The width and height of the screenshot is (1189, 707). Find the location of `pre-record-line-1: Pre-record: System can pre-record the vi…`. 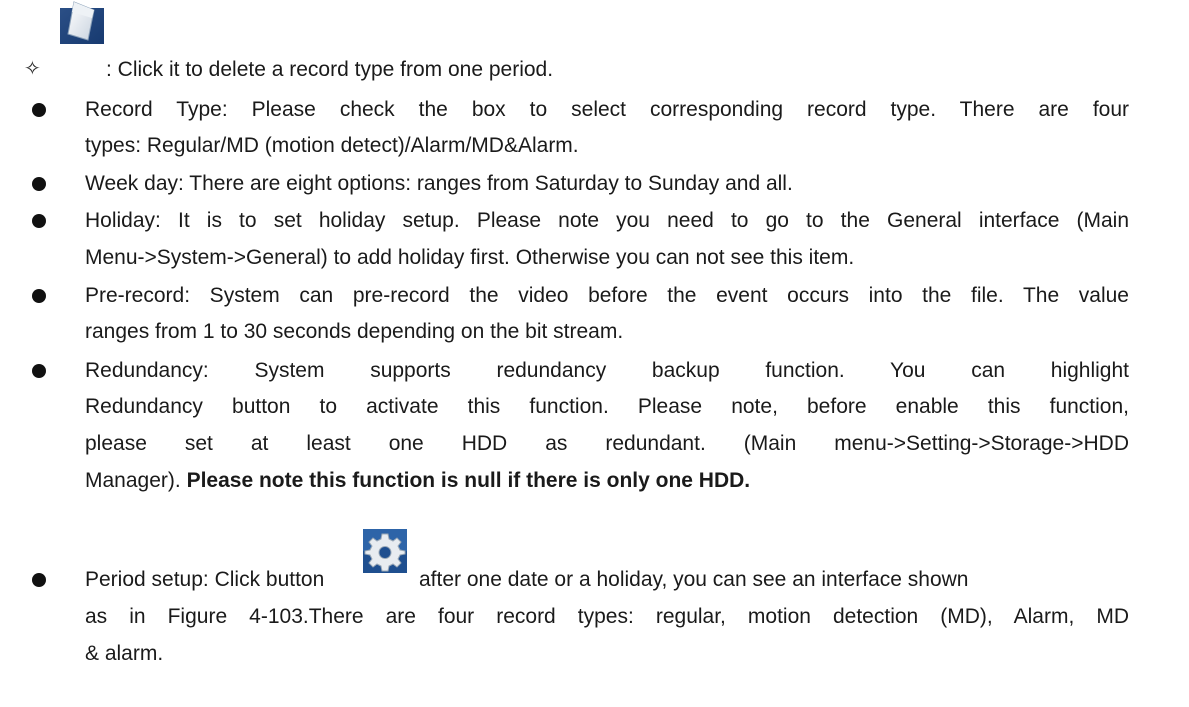

pre-record-line-1: Pre-record: System can pre-record the vi… is located at coordinates (607, 295).